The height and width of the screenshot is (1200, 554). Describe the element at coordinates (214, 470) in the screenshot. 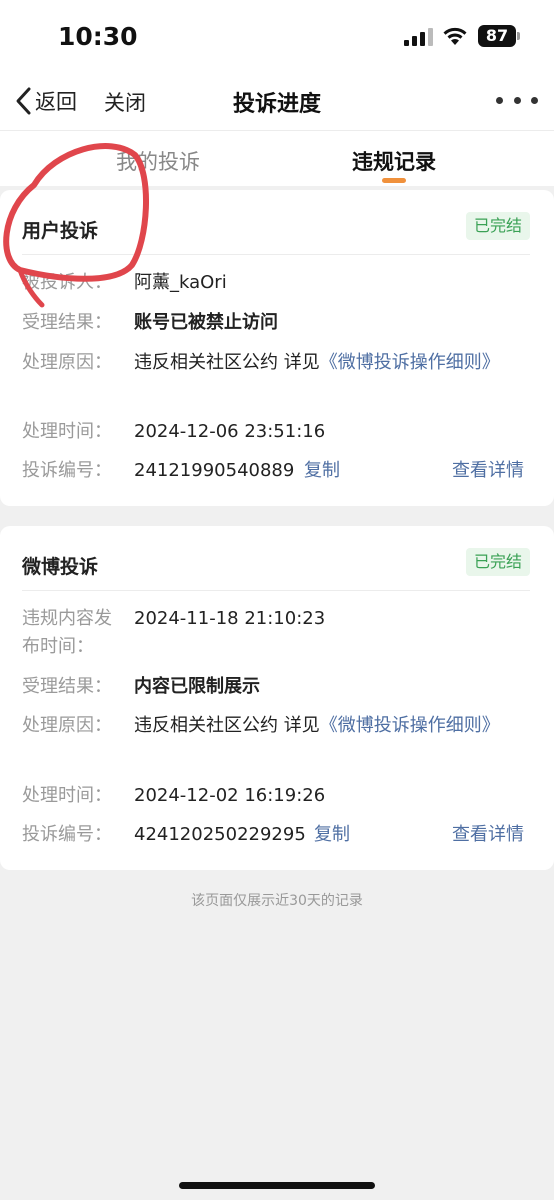

I see `row-value-number: 24121990540889` at that location.